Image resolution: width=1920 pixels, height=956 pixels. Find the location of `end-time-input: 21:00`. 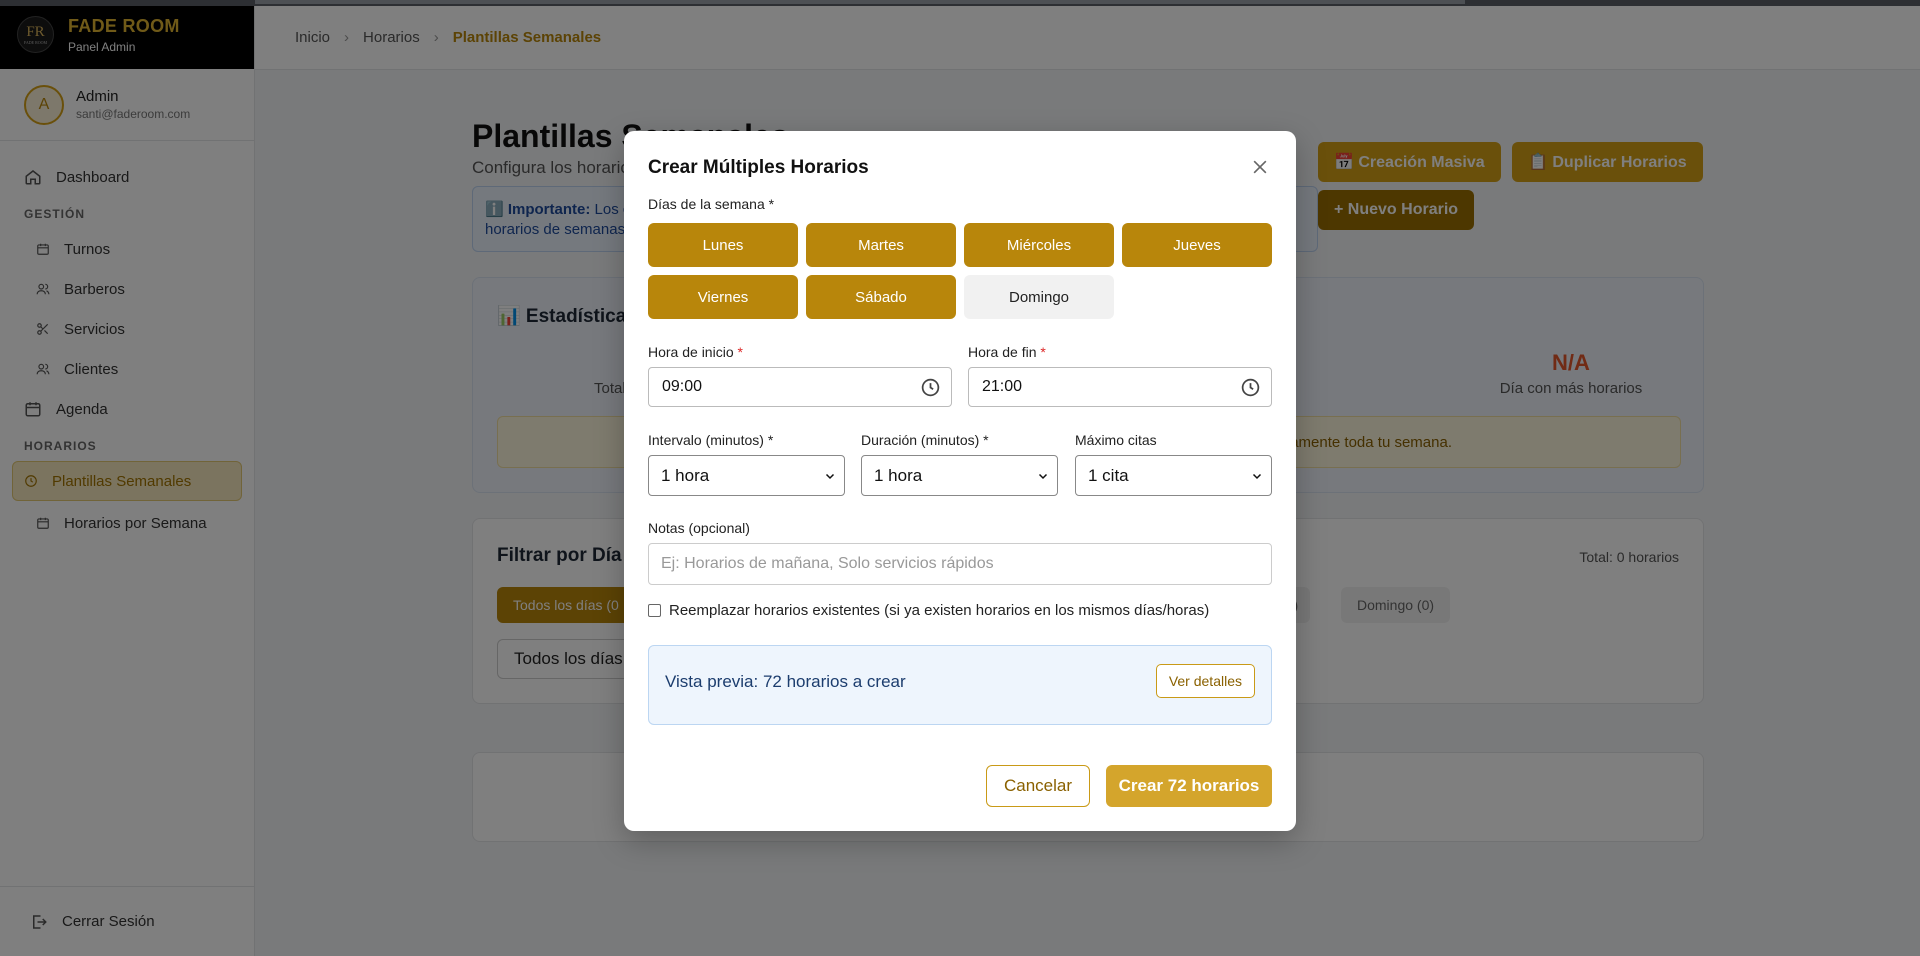

end-time-input: 21:00 is located at coordinates (1120, 387).